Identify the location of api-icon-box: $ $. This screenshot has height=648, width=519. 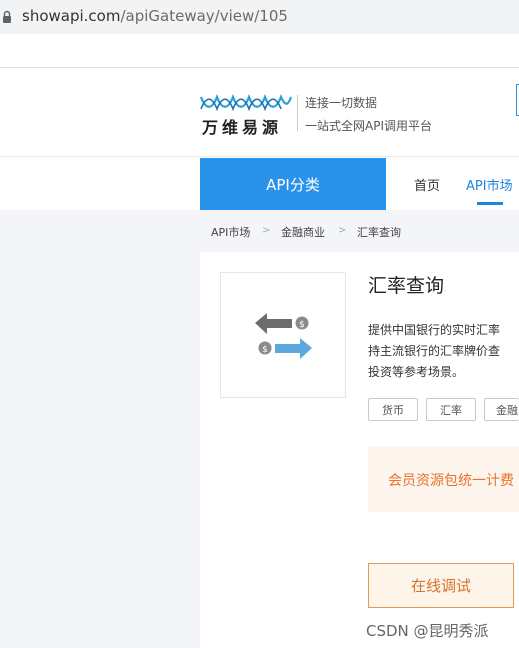
(283, 335).